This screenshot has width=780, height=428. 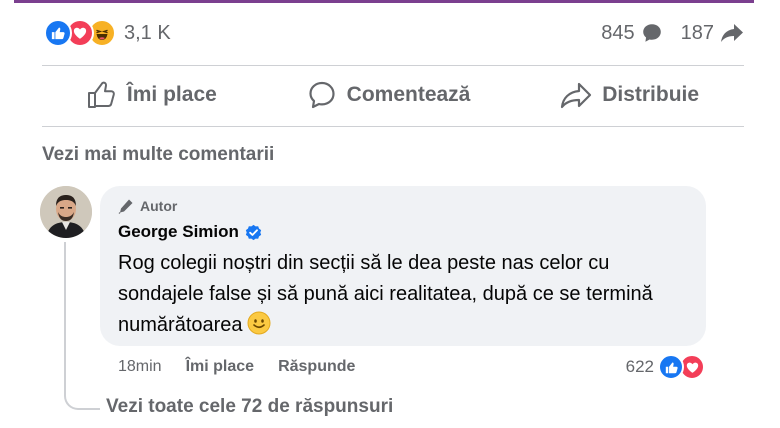 What do you see at coordinates (403, 206) in the screenshot?
I see `author-badge: Autor` at bounding box center [403, 206].